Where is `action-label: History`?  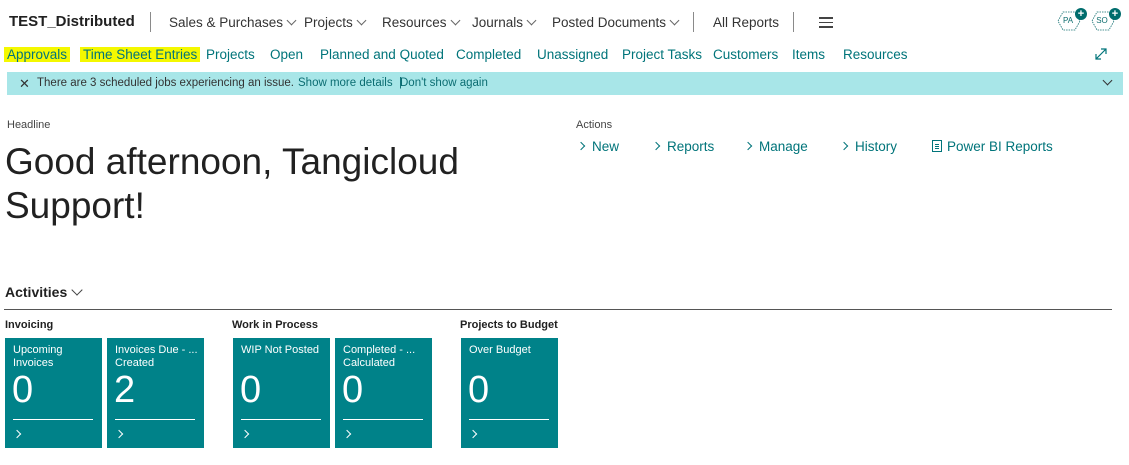 action-label: History is located at coordinates (876, 146).